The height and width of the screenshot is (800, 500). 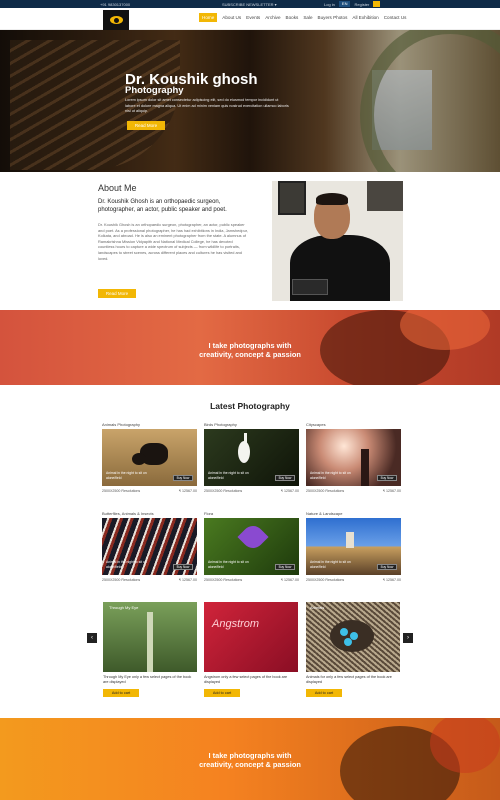 What do you see at coordinates (316, 424) in the screenshot?
I see `card-category: Cityscapes` at bounding box center [316, 424].